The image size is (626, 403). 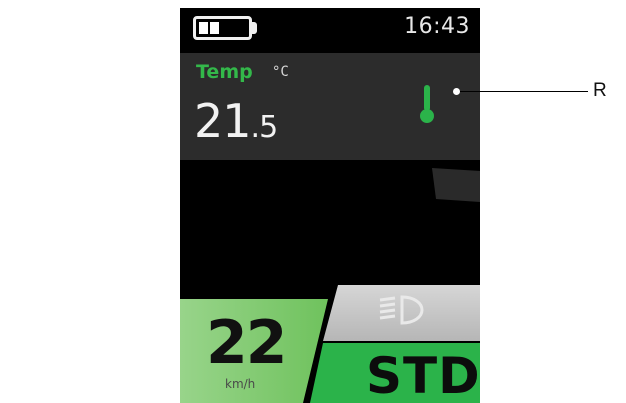 What do you see at coordinates (224, 72) in the screenshot?
I see `temperature-label: Temp` at bounding box center [224, 72].